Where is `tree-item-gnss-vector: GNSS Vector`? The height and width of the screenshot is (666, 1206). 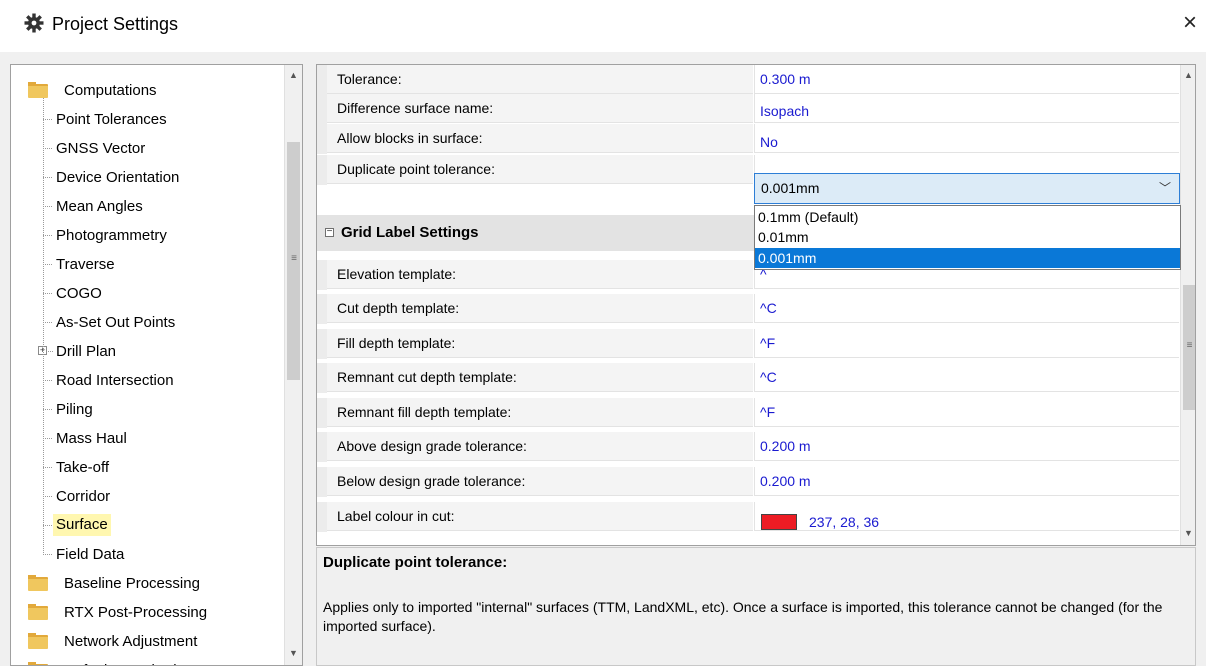 tree-item-gnss-vector: GNSS Vector is located at coordinates (146, 148).